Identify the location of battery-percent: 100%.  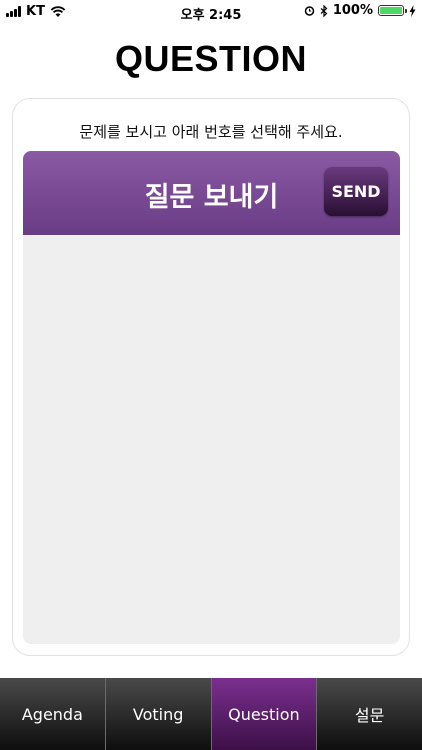
(352, 10).